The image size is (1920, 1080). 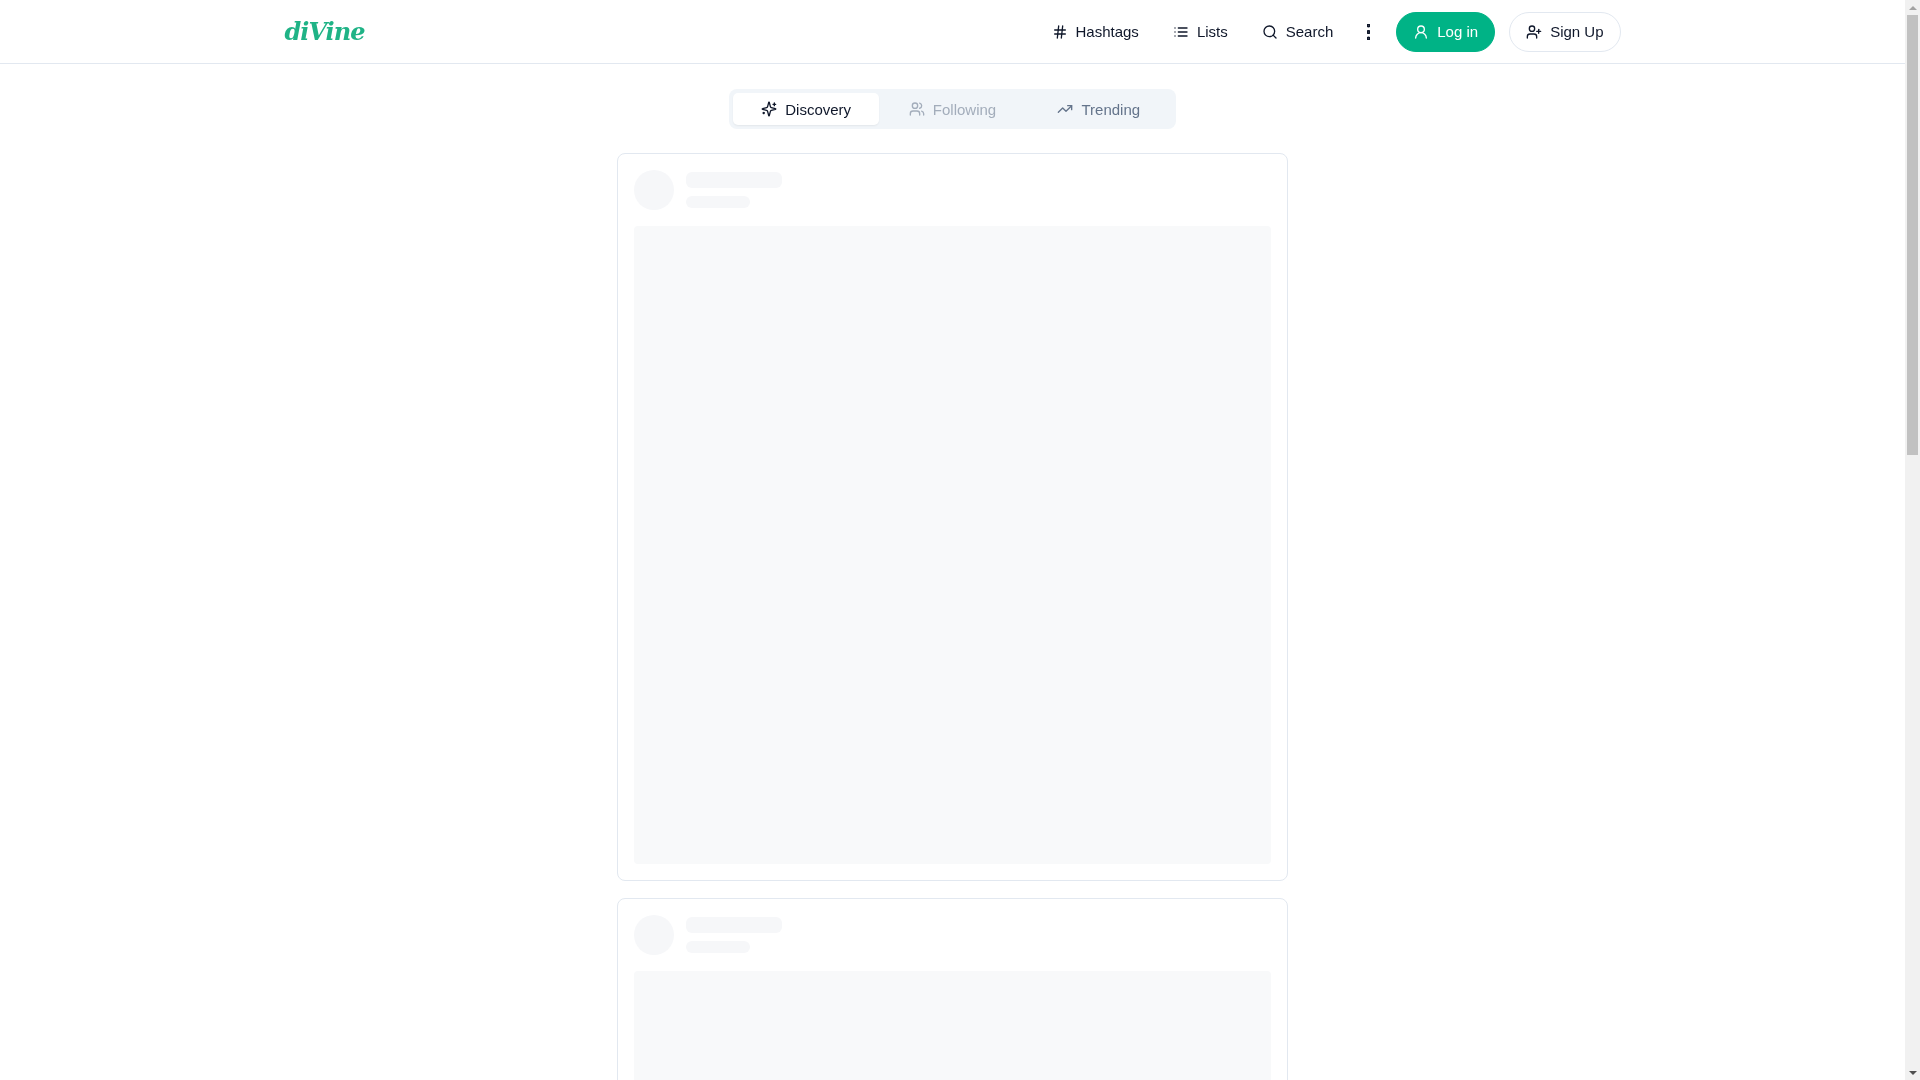 I want to click on tab: Trending, so click(x=1098, y=109).